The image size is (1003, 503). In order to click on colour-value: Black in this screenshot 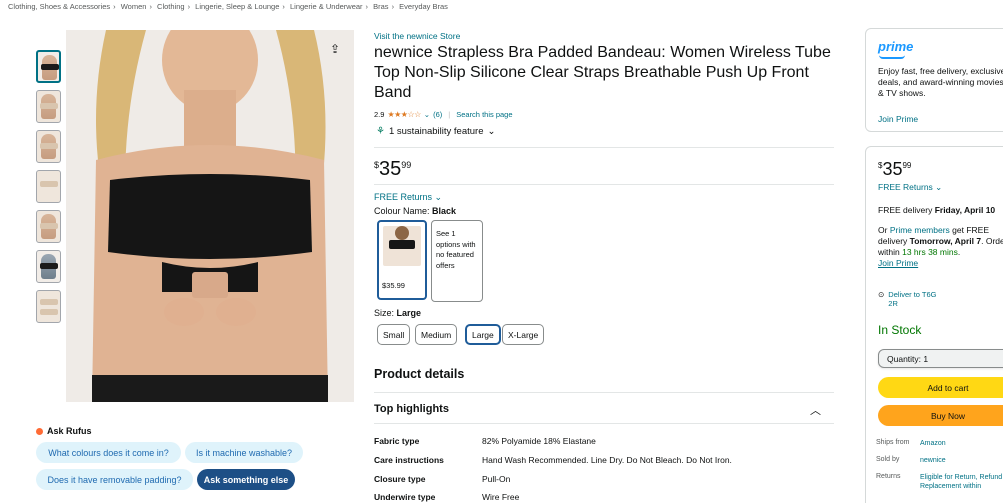, I will do `click(444, 211)`.